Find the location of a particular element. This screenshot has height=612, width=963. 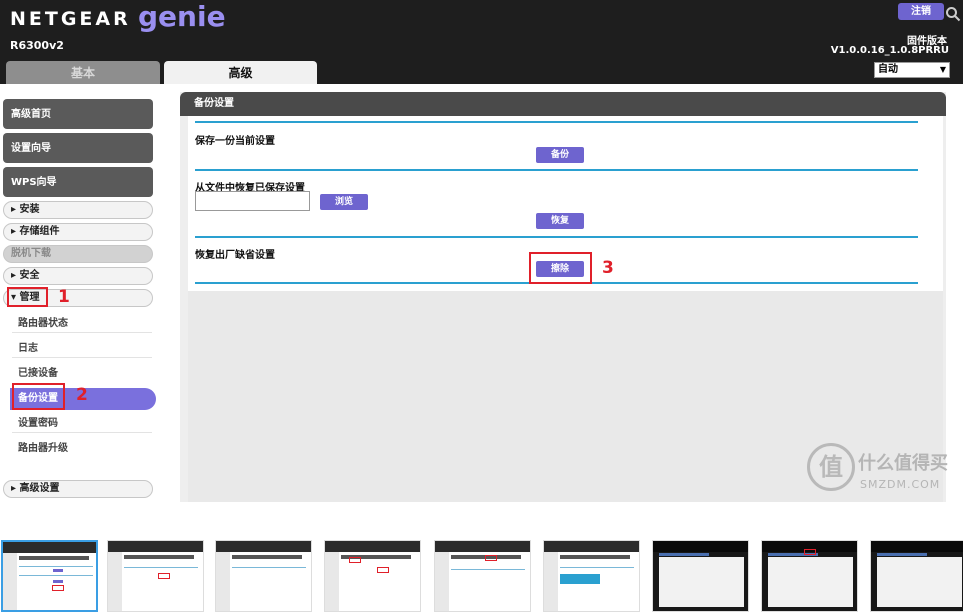

sidebar-item-offline-download: 脱机下载 is located at coordinates (78, 254).